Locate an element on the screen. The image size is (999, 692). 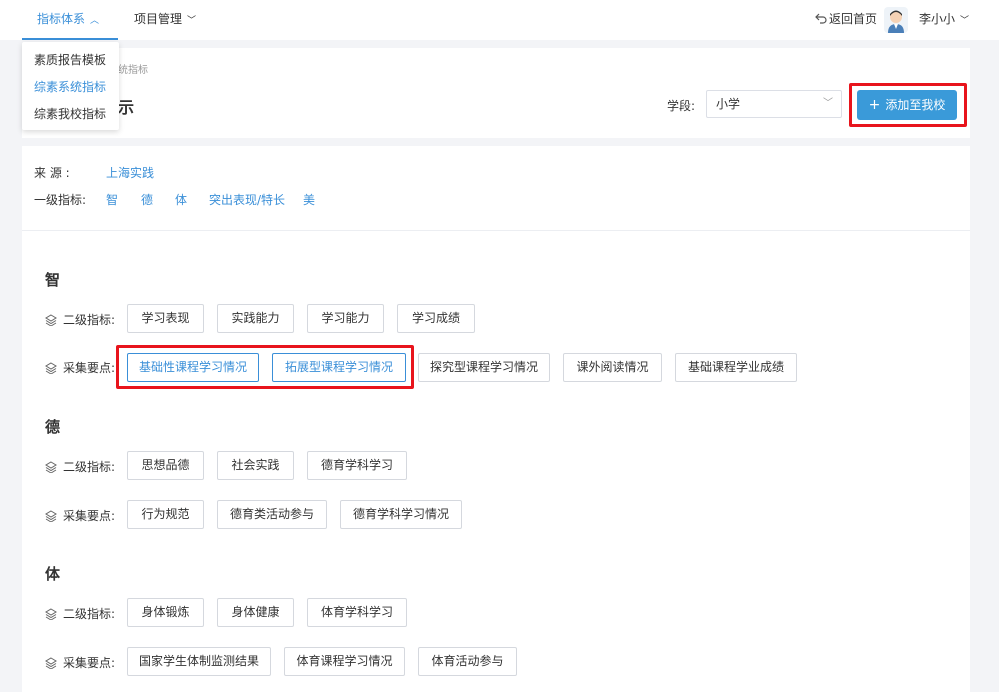
user-menu: 李小小 ﹀ is located at coordinates (944, 20).